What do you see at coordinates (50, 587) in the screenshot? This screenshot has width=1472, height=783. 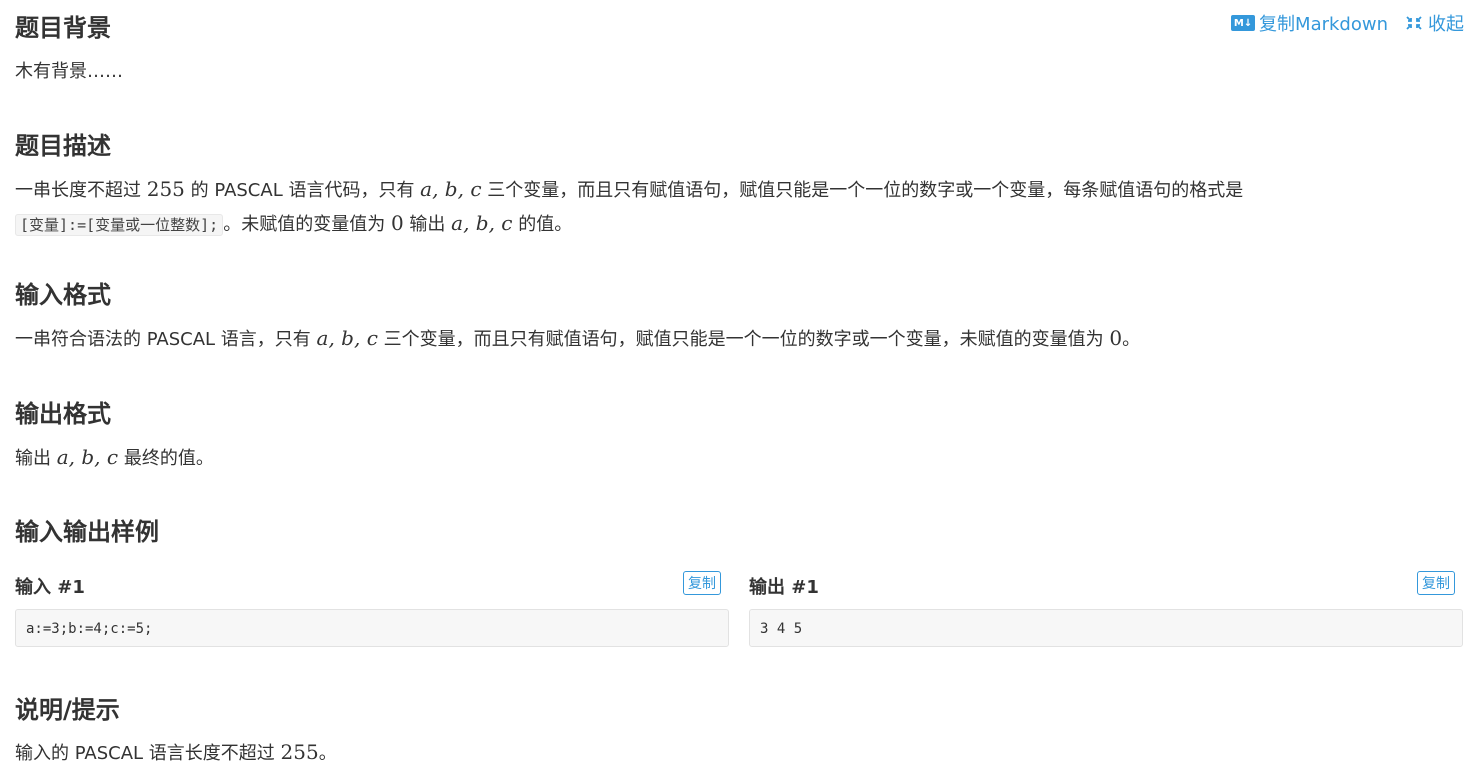 I see `sample-input-label: 输入 #1` at bounding box center [50, 587].